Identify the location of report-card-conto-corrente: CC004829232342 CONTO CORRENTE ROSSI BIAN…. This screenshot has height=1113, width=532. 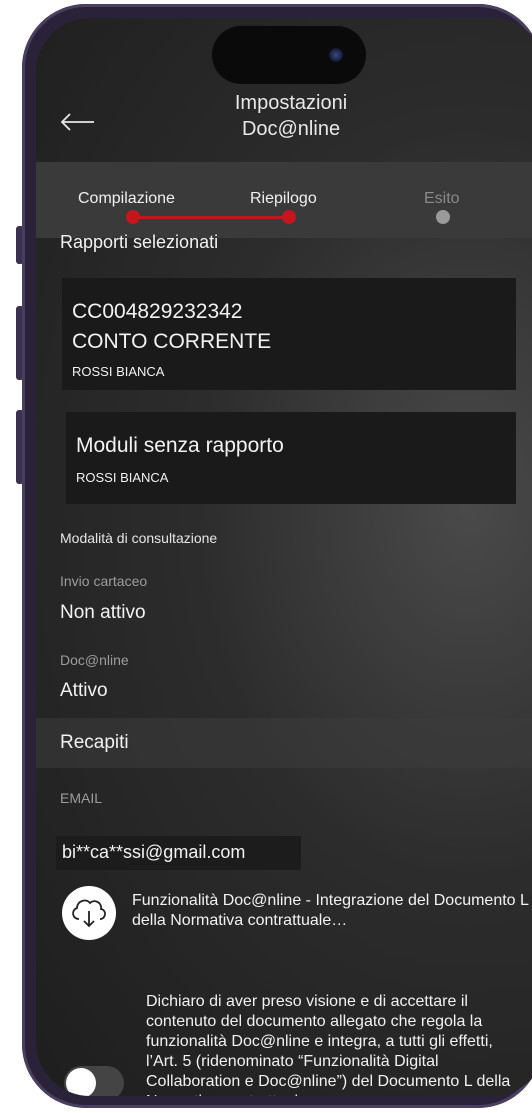
(289, 334).